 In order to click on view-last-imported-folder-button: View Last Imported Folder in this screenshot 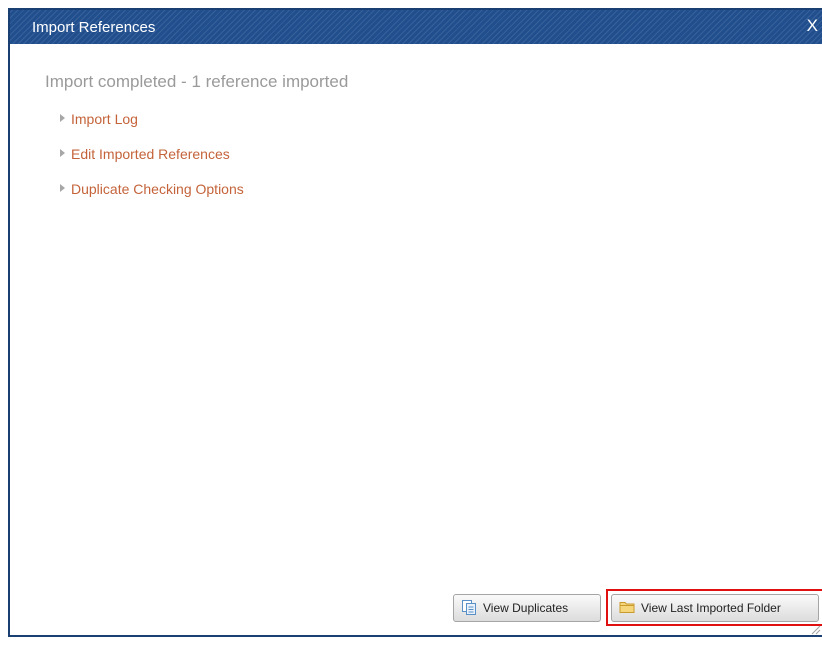, I will do `click(715, 608)`.